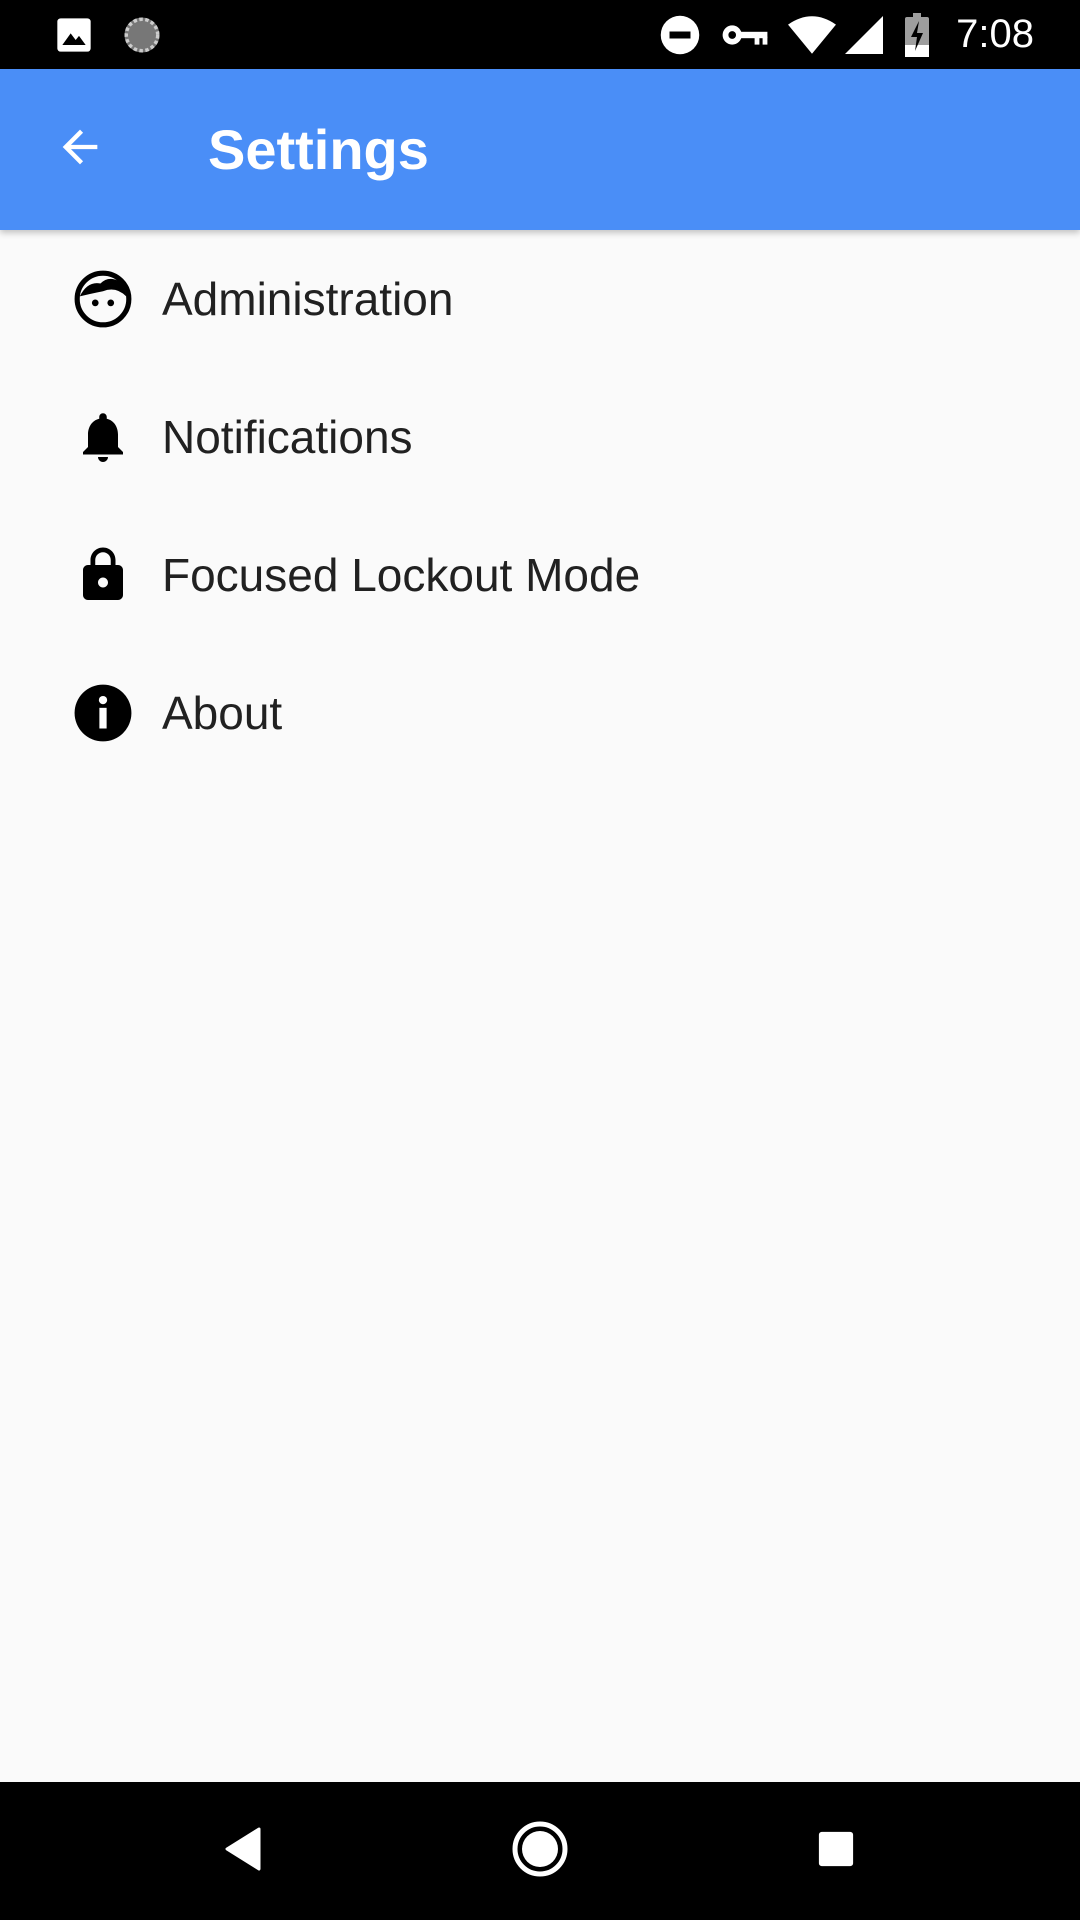  I want to click on back-triangle-icon, so click(243, 1851).